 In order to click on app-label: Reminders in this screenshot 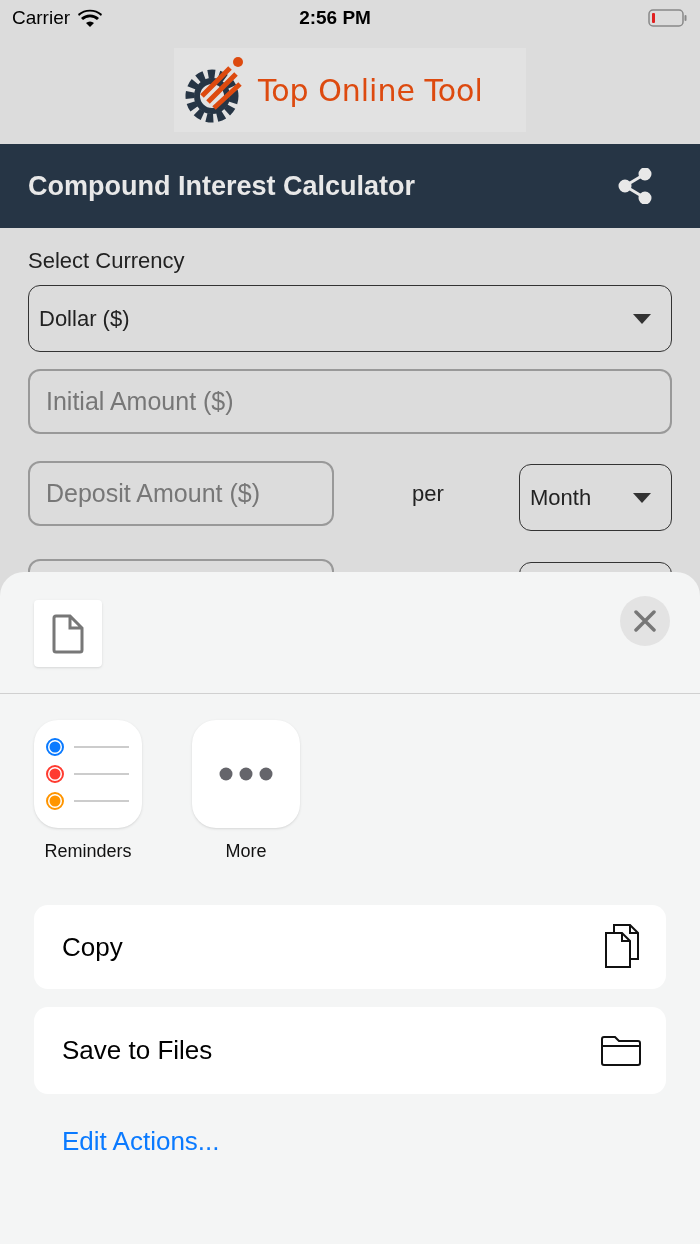, I will do `click(88, 851)`.